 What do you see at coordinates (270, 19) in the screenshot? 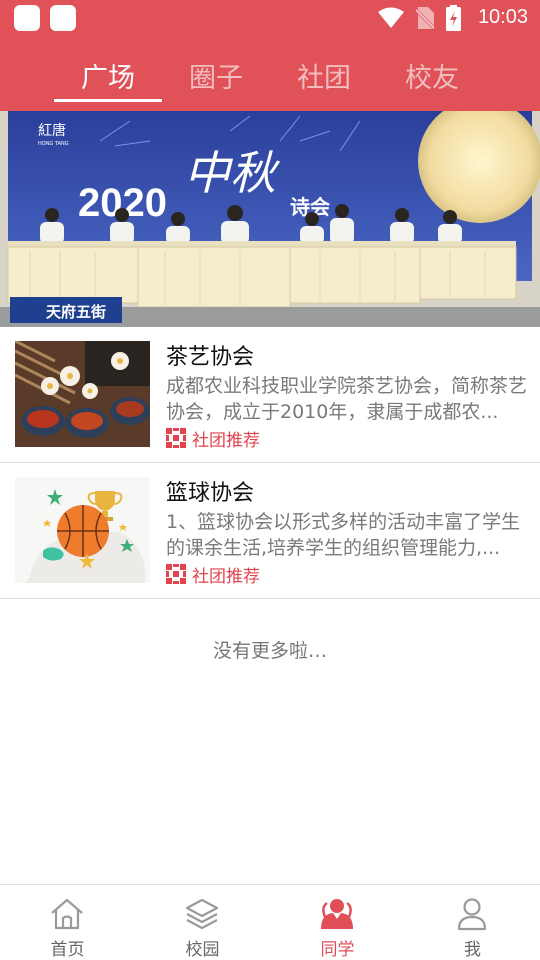
I see `status-bar: 10:03` at bounding box center [270, 19].